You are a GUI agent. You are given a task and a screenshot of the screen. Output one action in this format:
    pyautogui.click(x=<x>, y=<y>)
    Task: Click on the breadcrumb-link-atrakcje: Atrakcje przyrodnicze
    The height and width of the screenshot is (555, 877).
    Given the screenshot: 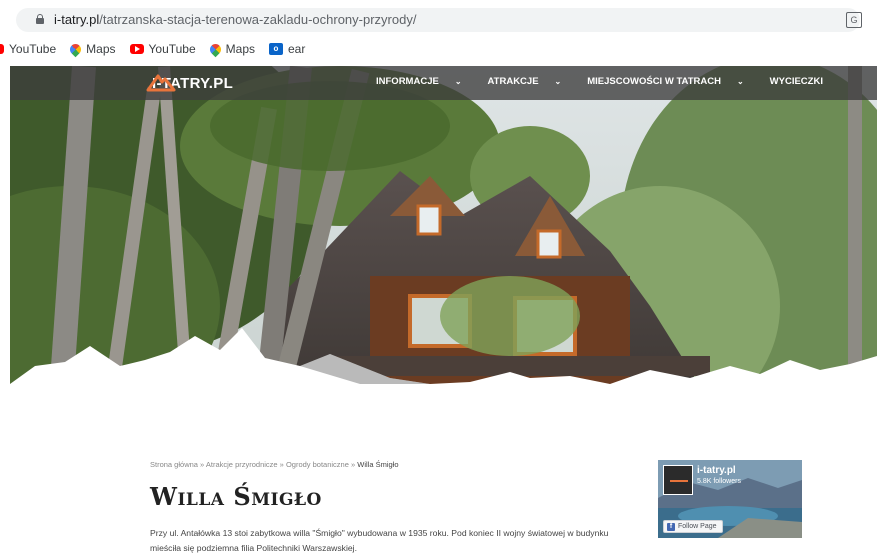 What is the action you would take?
    pyautogui.click(x=242, y=464)
    